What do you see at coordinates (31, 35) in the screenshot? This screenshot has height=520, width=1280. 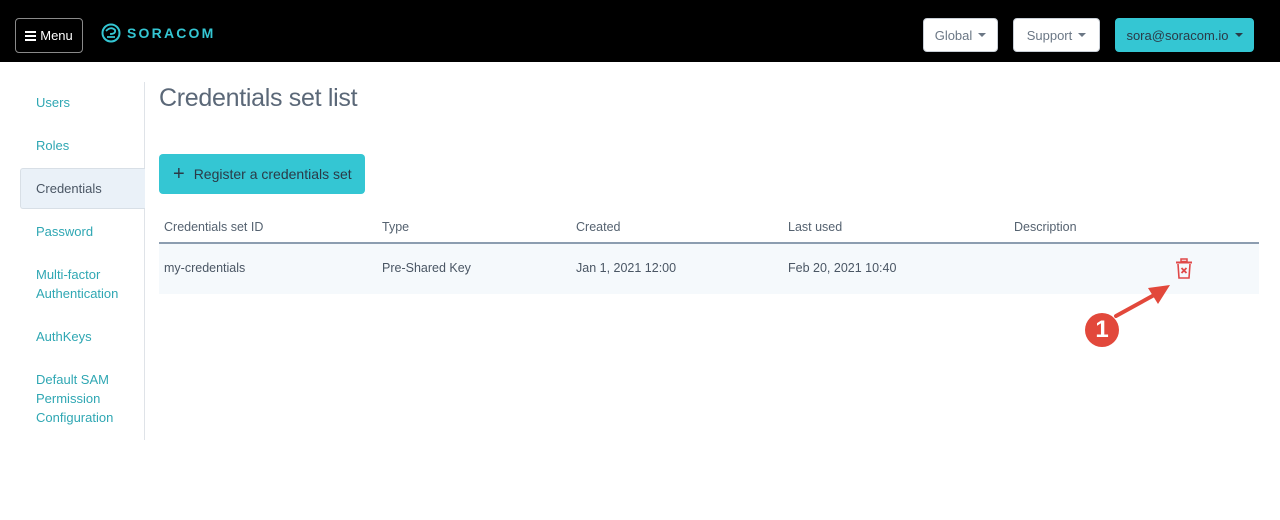 I see `hamburger-icon` at bounding box center [31, 35].